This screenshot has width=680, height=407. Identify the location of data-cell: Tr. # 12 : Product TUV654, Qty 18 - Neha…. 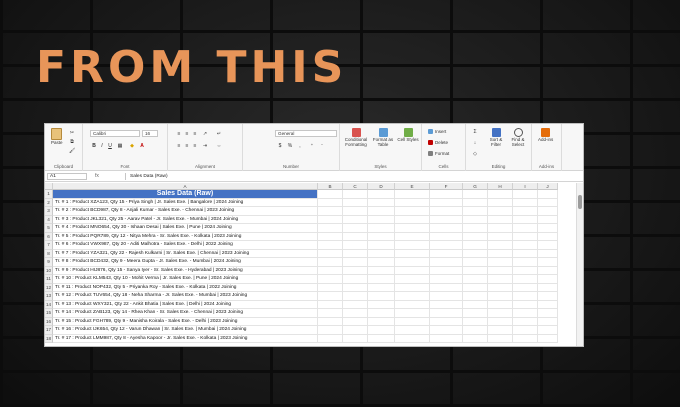
(185, 296).